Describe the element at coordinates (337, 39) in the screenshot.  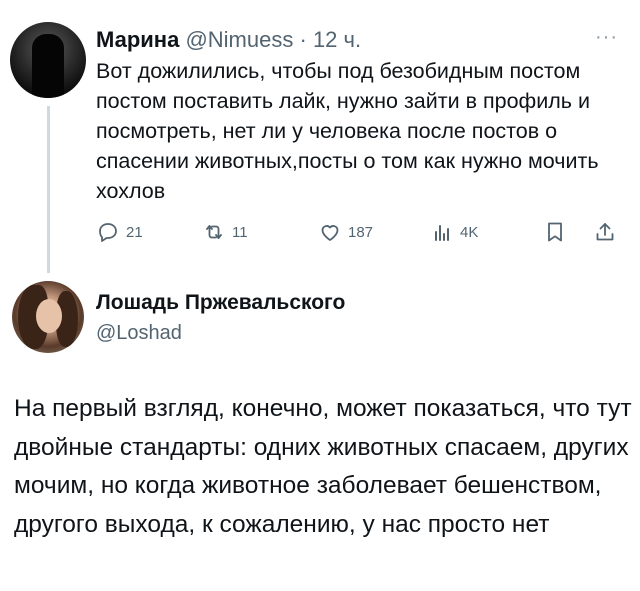
I see `tweet1-timestamp: 12 ч.` at that location.